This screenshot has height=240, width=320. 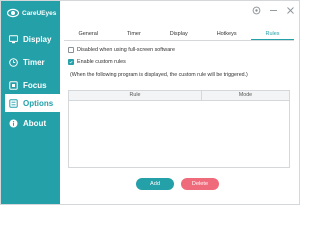 I want to click on close-icon, so click(x=290, y=10).